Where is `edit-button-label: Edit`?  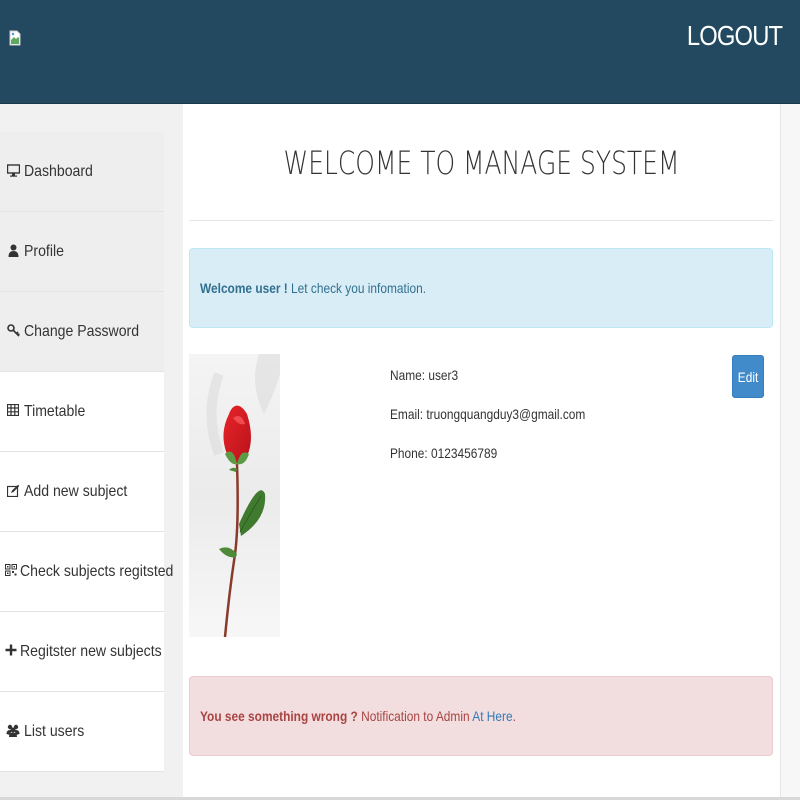 edit-button-label: Edit is located at coordinates (748, 376).